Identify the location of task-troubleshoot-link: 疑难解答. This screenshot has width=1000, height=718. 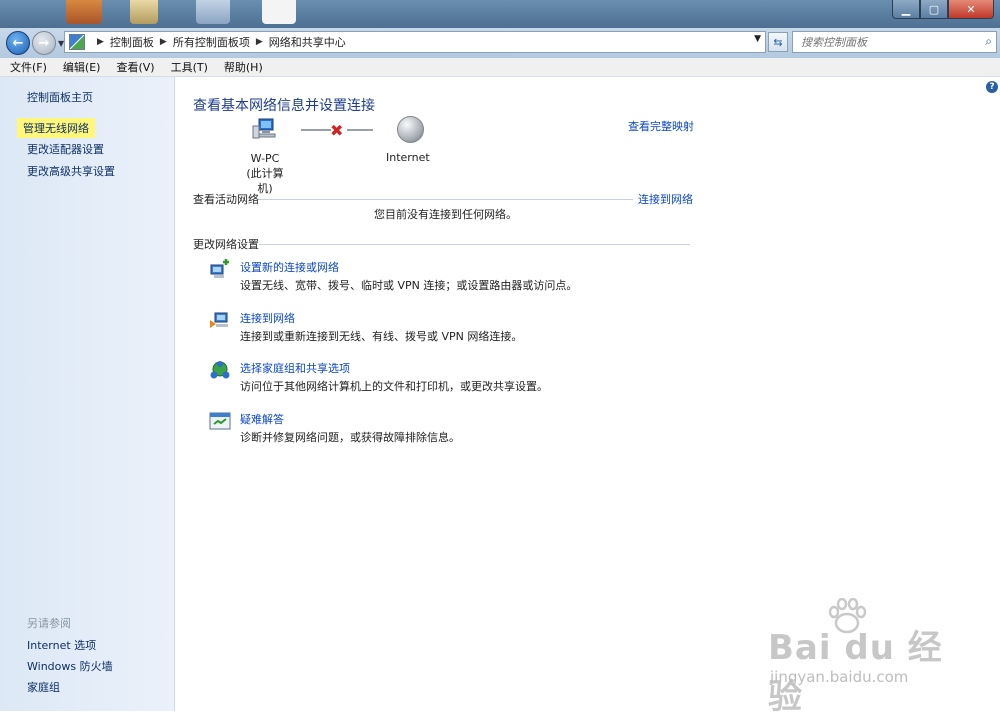
(262, 419).